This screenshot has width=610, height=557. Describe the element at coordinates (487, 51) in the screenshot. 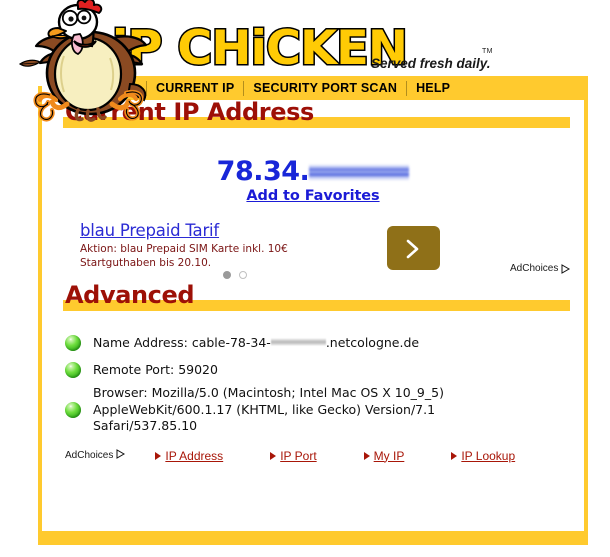

I see `trademark-mark: TM` at that location.